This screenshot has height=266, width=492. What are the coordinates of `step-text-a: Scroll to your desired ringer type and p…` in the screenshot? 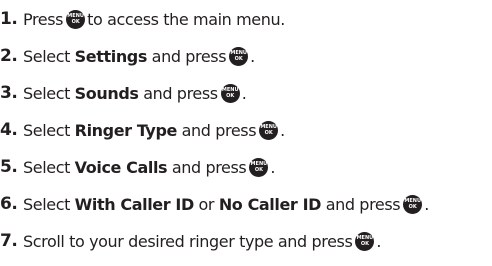 It's located at (188, 241).